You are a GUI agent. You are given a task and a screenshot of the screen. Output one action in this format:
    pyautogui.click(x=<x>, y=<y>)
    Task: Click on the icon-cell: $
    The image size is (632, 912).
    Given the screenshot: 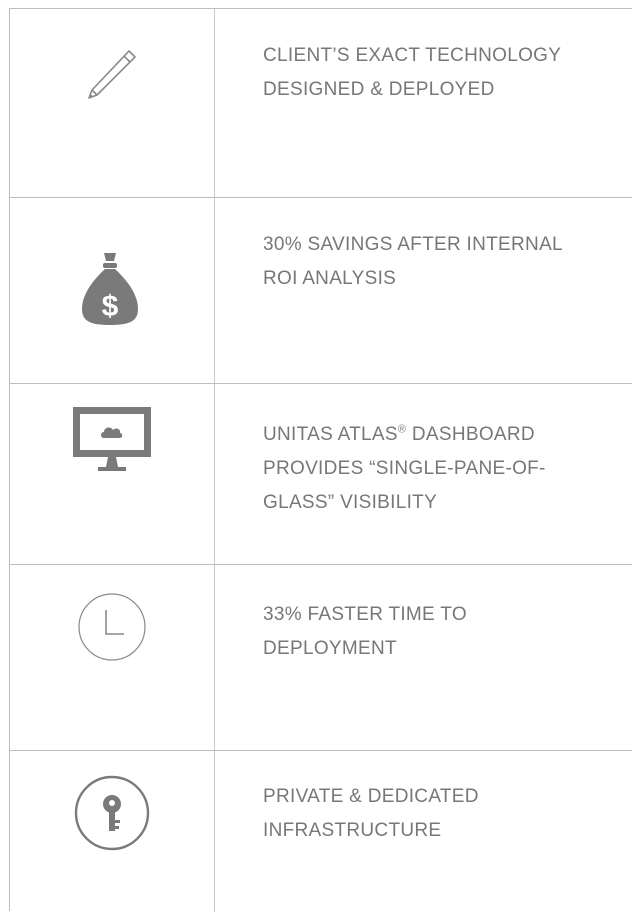 What is the action you would take?
    pyautogui.click(x=112, y=290)
    